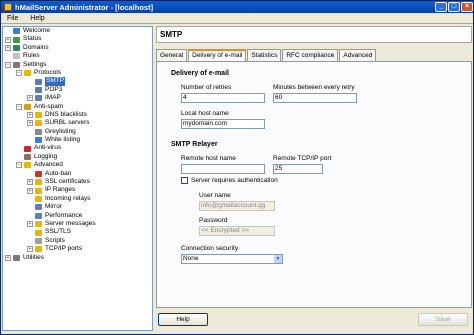 The height and width of the screenshot is (335, 474). I want to click on remote-host-input, so click(223, 169).